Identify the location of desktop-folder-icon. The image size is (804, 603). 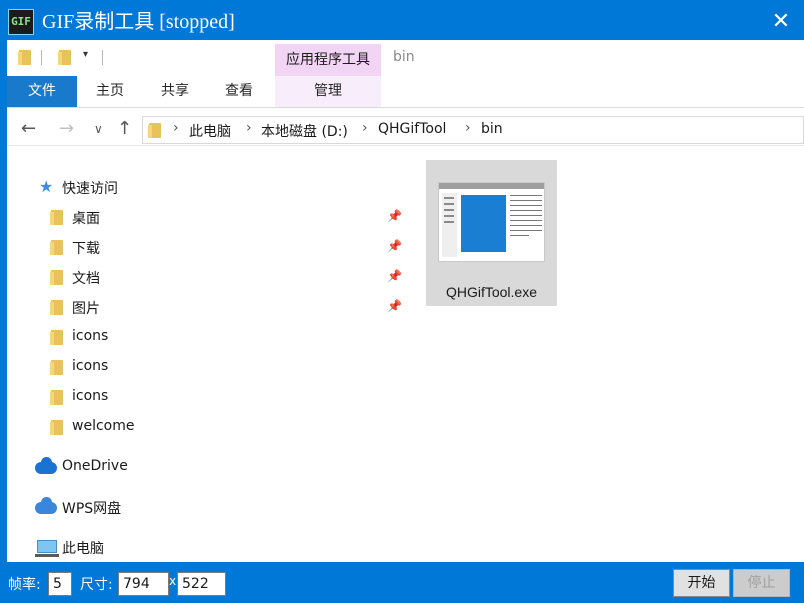
(56, 217).